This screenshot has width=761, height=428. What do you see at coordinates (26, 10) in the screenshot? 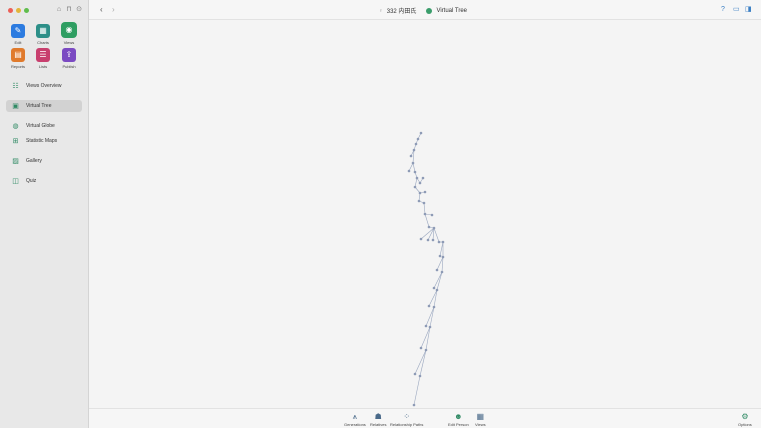
I see `zoom-window-button` at bounding box center [26, 10].